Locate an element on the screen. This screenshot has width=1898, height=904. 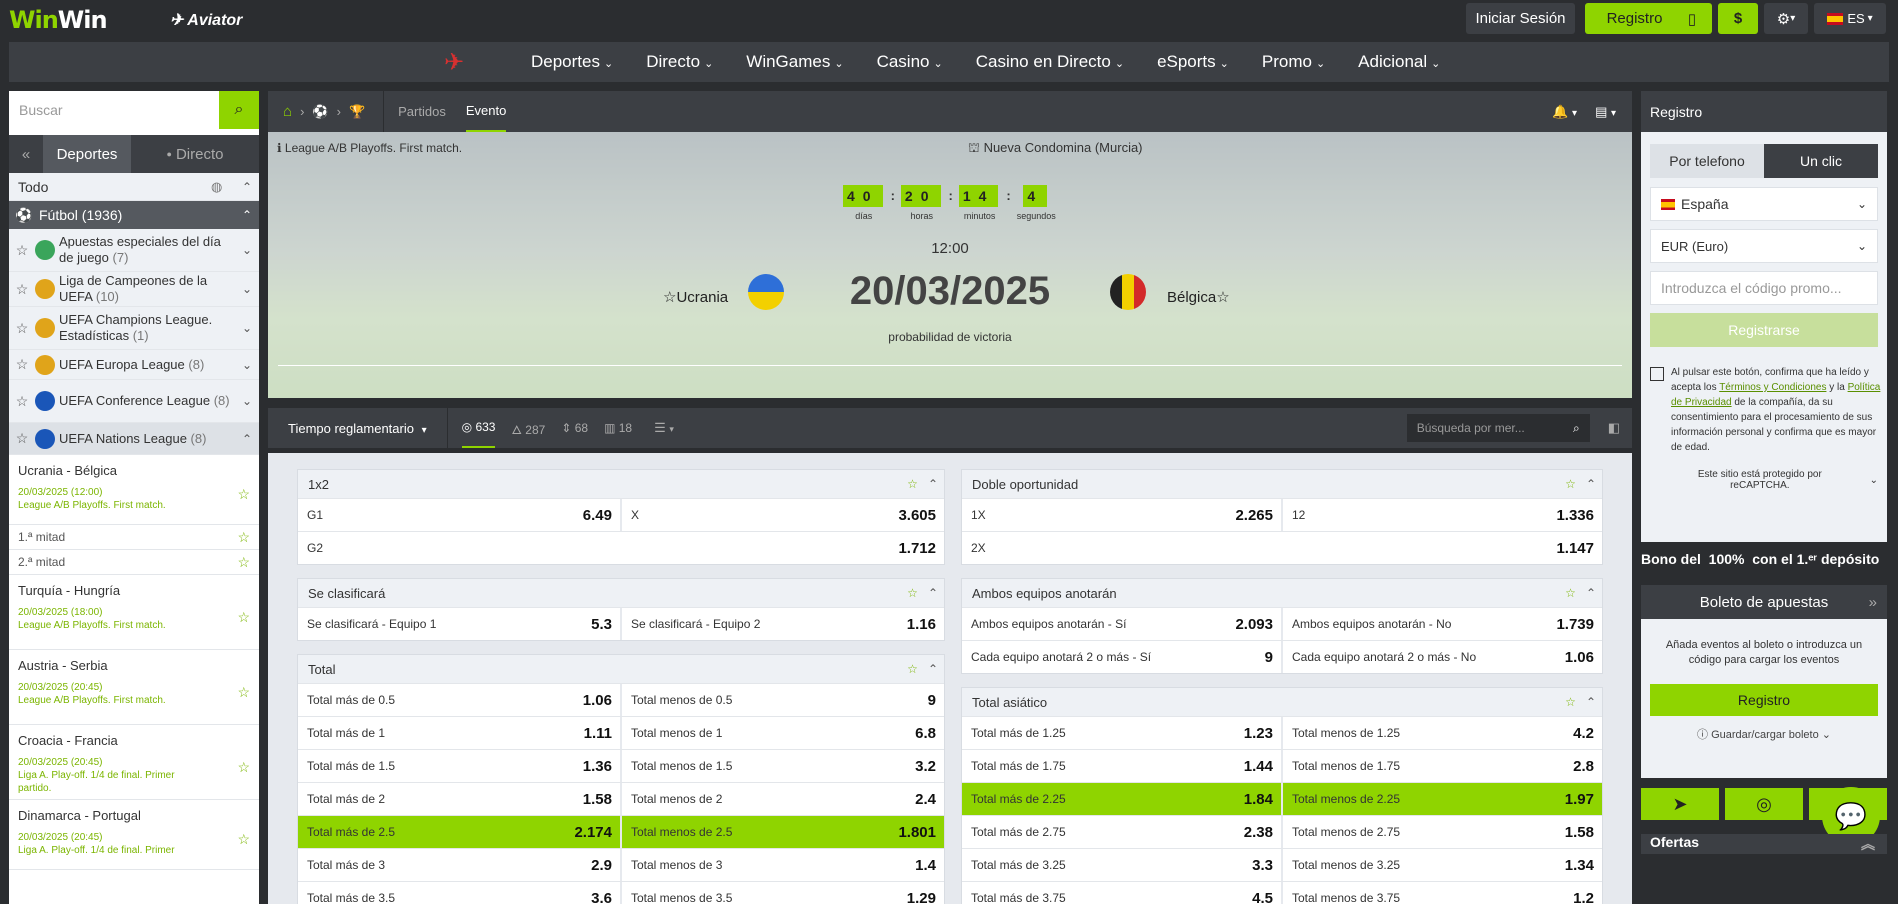
odds-button: Ambos equipos anotarán - Sí 2.093 is located at coordinates (1122, 624).